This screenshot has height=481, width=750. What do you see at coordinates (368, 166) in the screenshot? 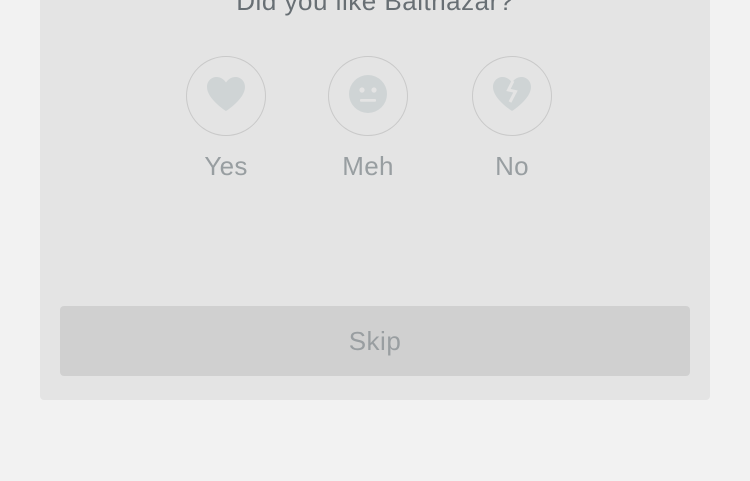
I see `rating-label-meh: Meh` at bounding box center [368, 166].